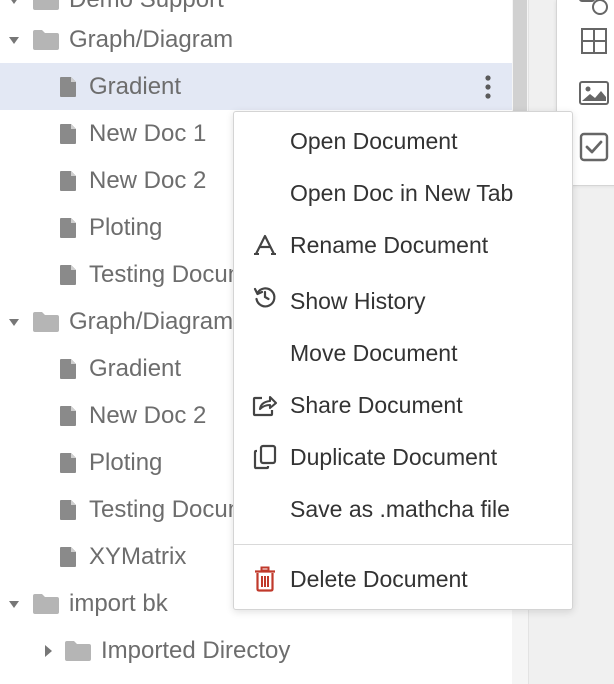 The image size is (614, 684). I want to click on trash-icon, so click(265, 579).